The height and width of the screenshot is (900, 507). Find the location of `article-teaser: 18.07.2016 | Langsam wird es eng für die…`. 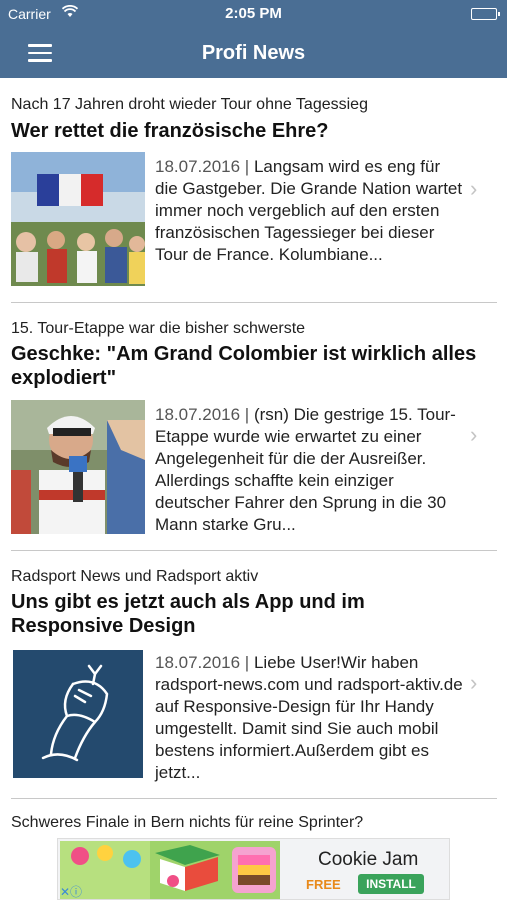

article-teaser: 18.07.2016 | Langsam wird es eng für die… is located at coordinates (310, 211).